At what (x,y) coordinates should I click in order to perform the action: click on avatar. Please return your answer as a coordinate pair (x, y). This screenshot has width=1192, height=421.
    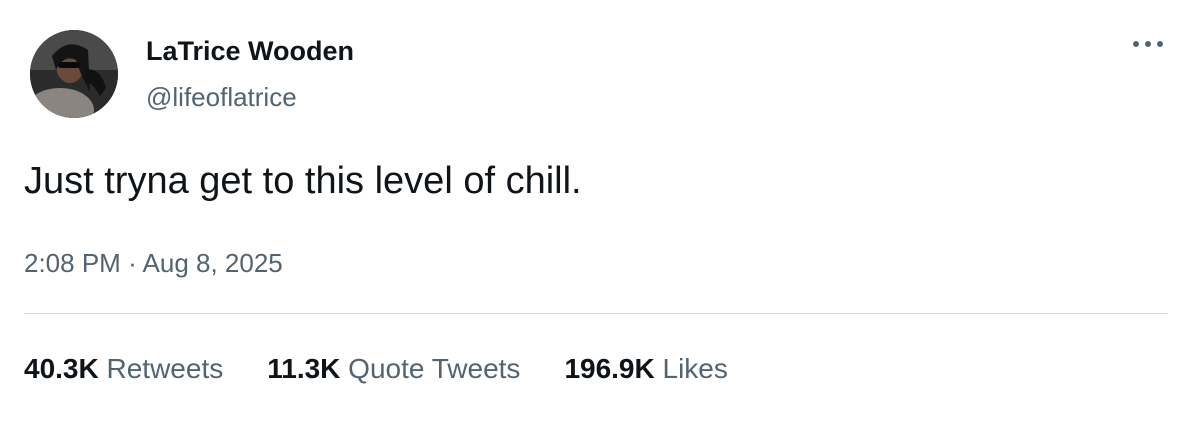
    Looking at the image, I should click on (74, 74).